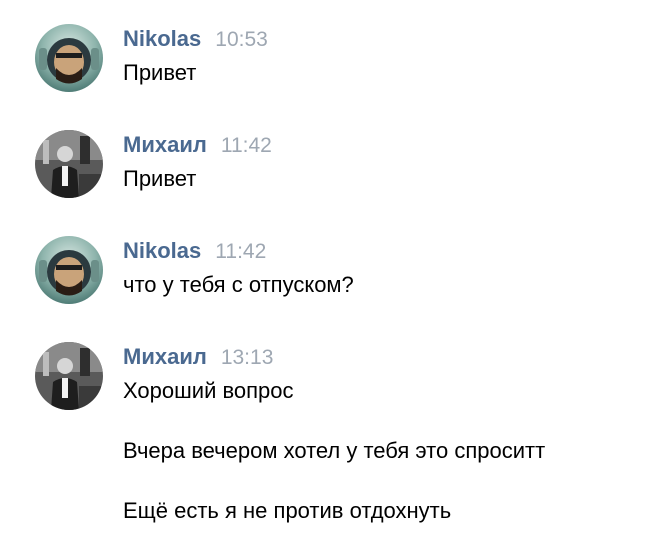 The width and height of the screenshot is (650, 548). I want to click on message-header: Nikolas 10:53, so click(195, 39).